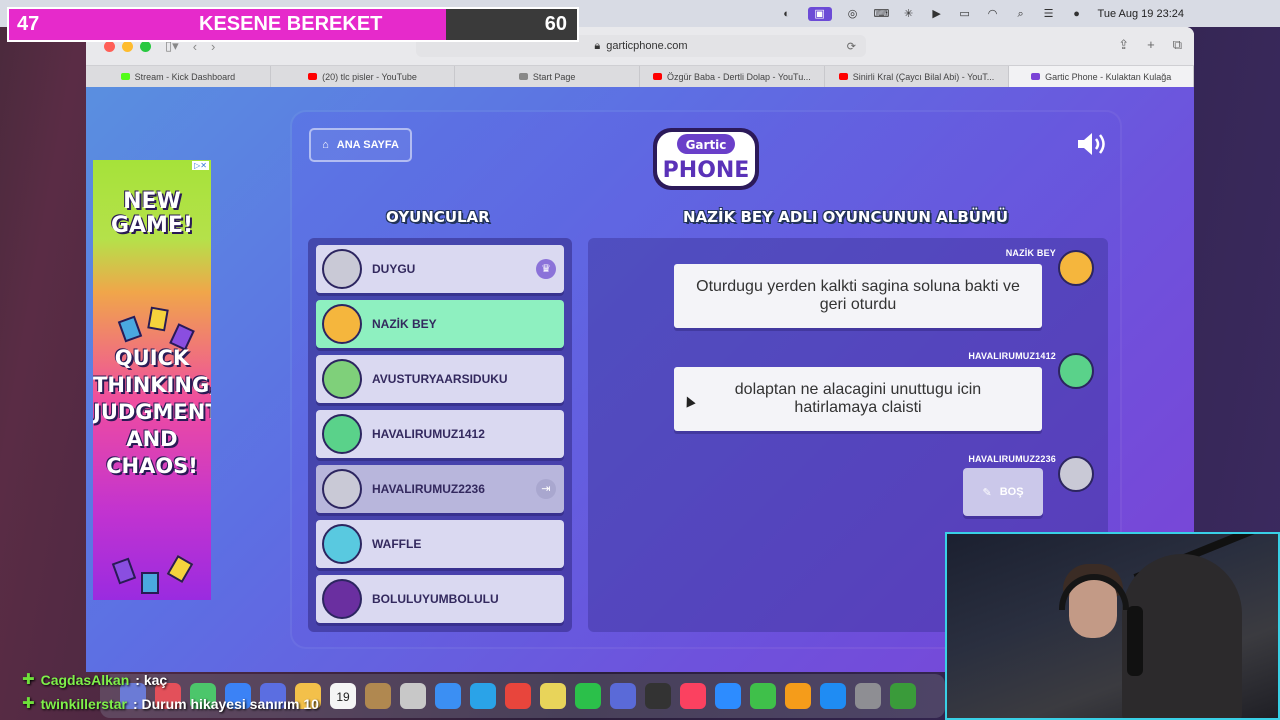 This screenshot has height=720, width=1280. Describe the element at coordinates (1177, 45) in the screenshot. I see `tab-overview-icon: ⧉` at that location.